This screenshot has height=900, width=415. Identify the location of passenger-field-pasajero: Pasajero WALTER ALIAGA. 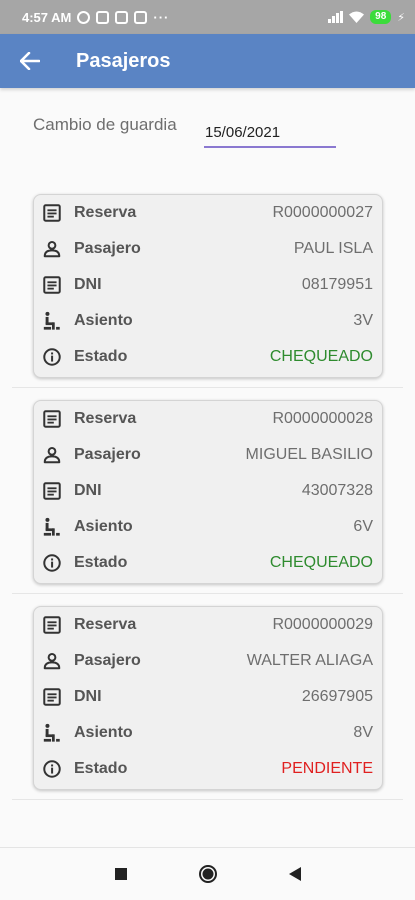
(208, 661).